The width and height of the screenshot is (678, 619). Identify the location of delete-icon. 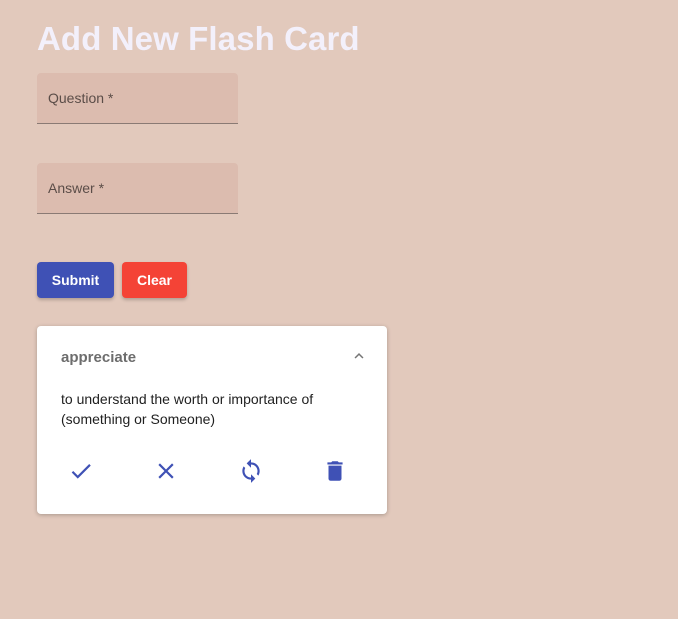
(335, 471).